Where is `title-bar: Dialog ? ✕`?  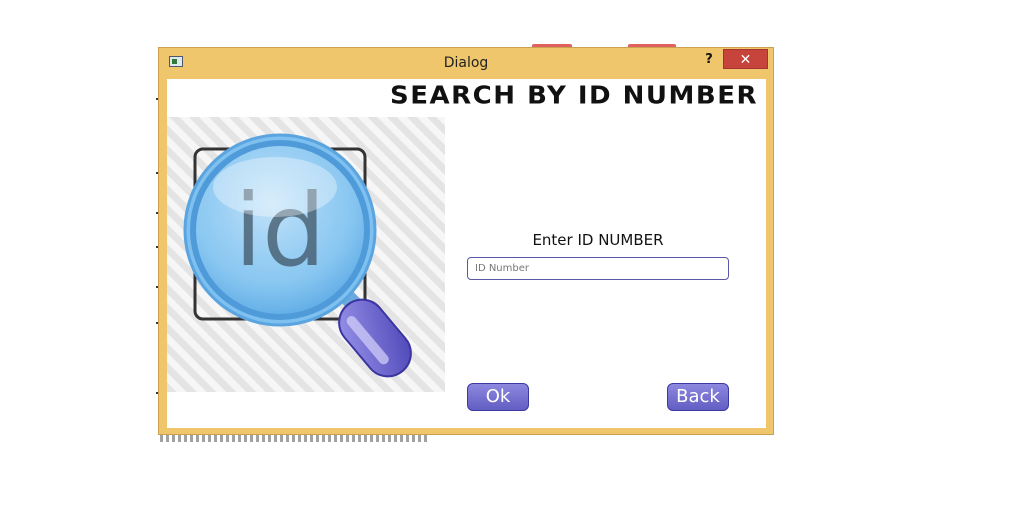
title-bar: Dialog ? ✕ is located at coordinates (466, 63).